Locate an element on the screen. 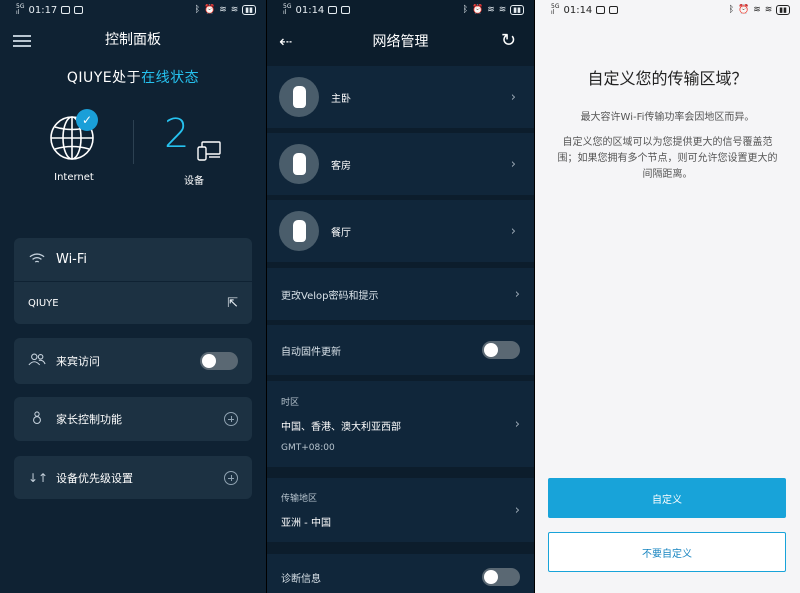  timezone-offset: GMT+08:00 is located at coordinates (308, 448).